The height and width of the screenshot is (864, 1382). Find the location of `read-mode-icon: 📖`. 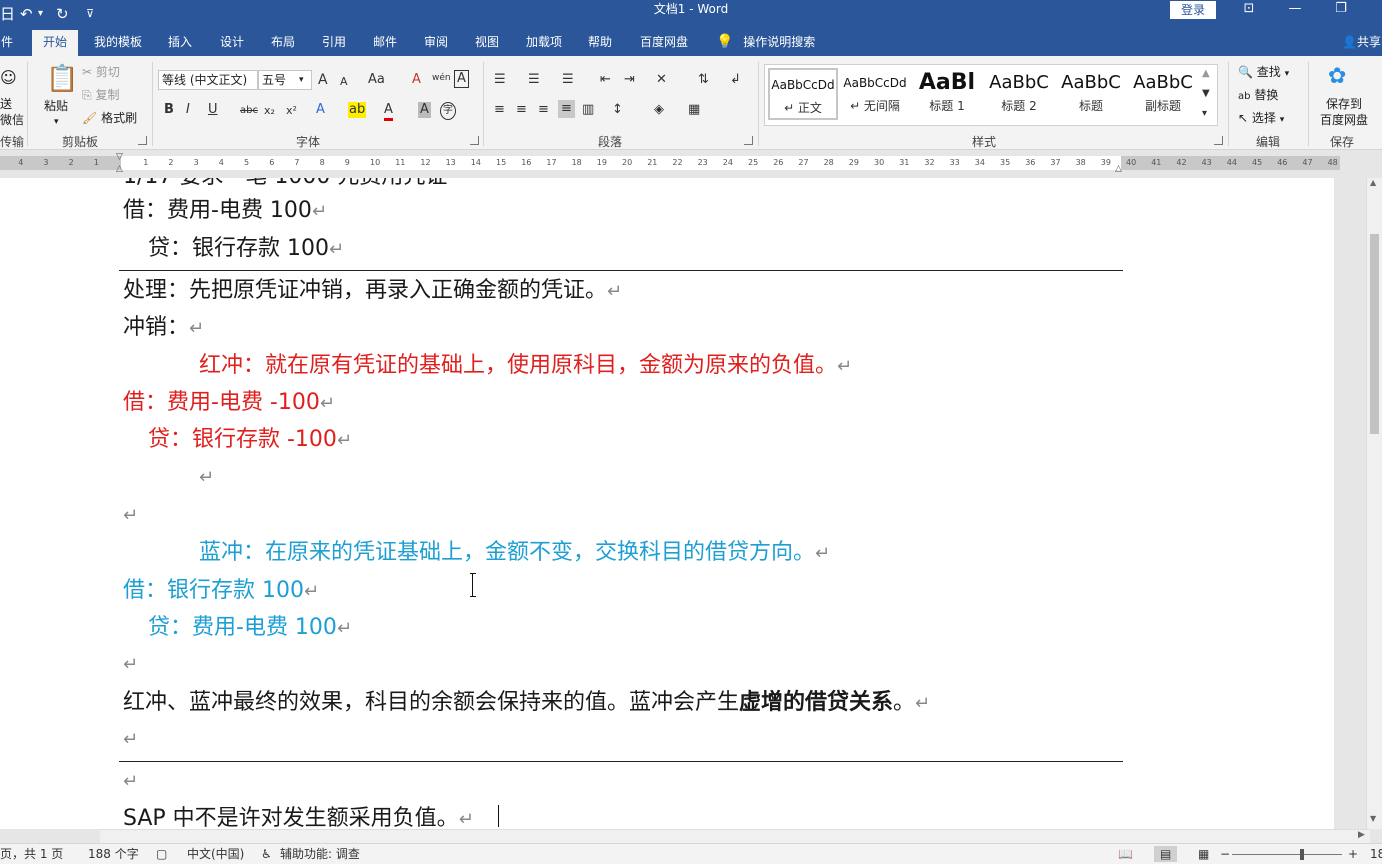

read-mode-icon: 📖 is located at coordinates (1125, 854).